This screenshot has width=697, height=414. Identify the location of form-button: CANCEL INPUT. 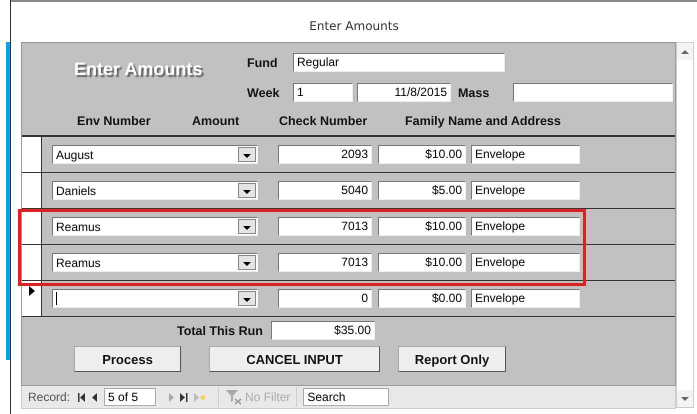
(294, 359).